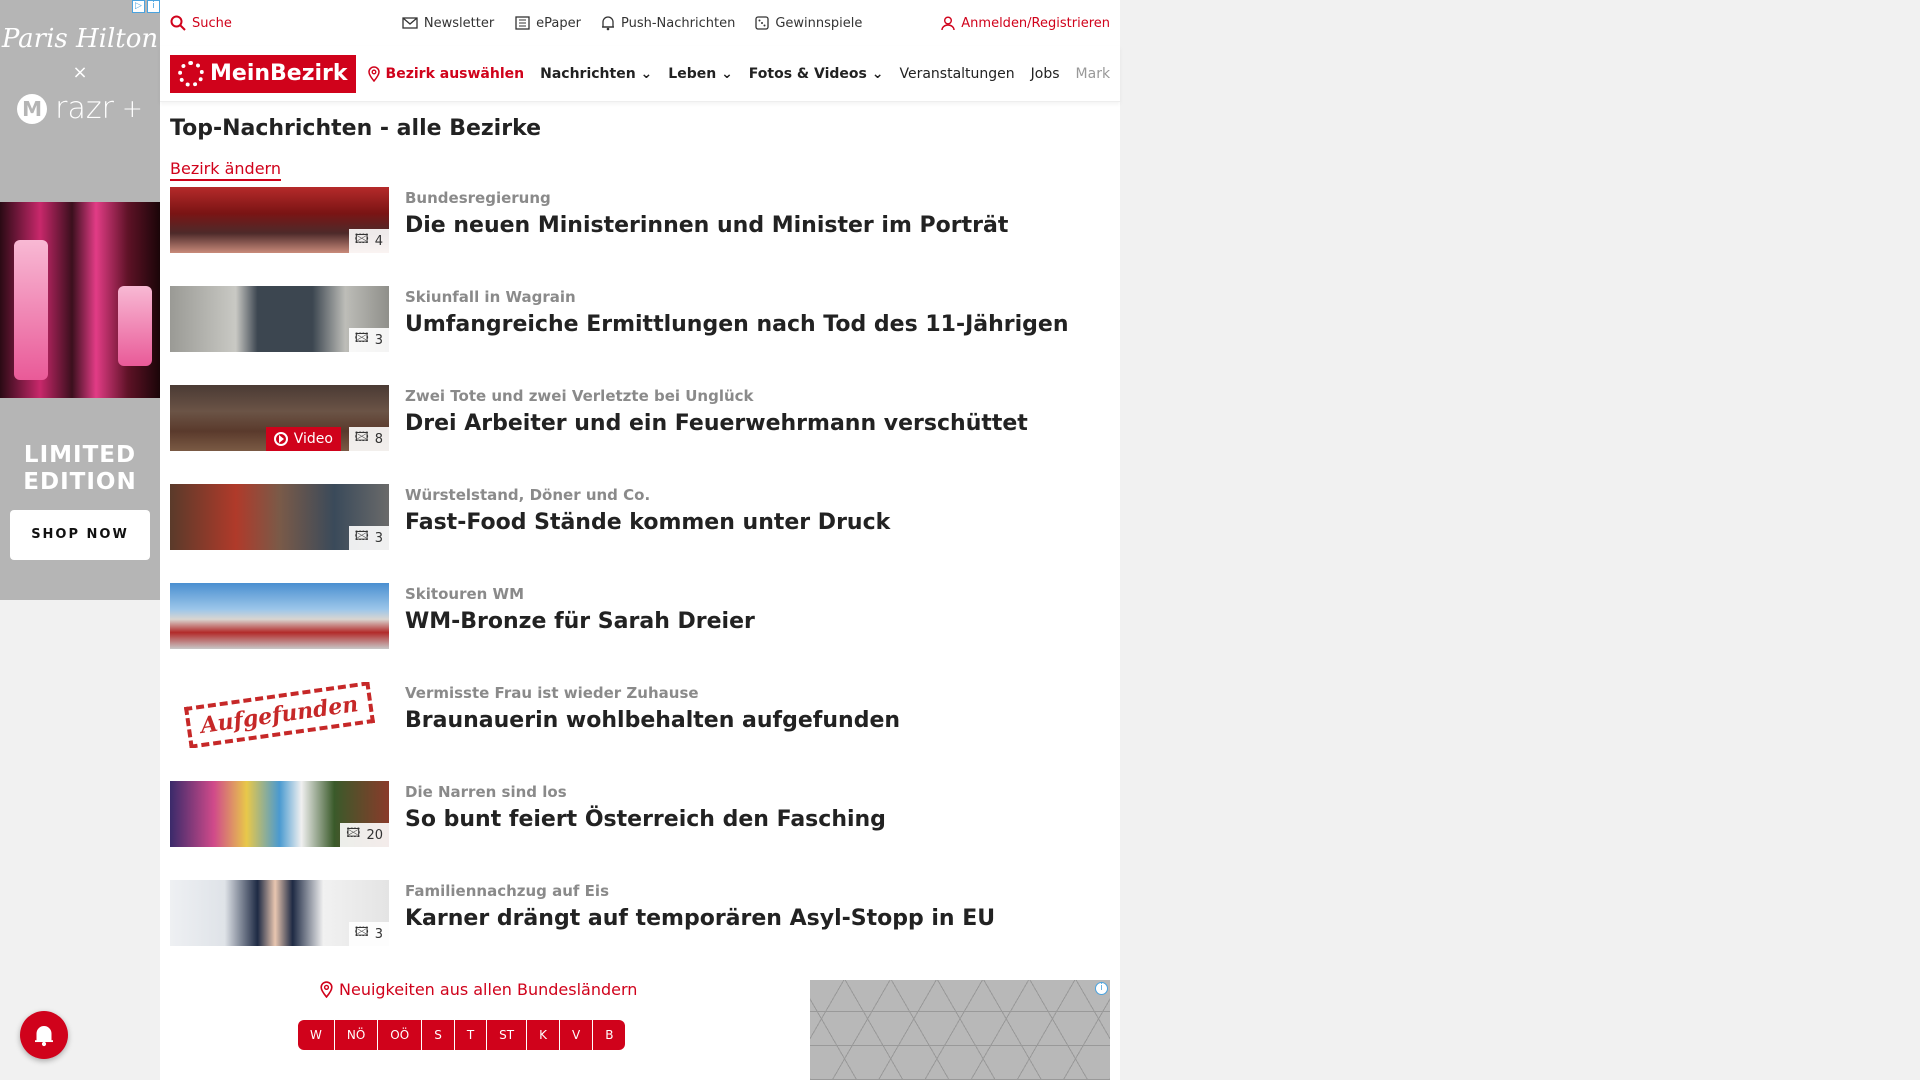 The image size is (1920, 1080). I want to click on article-kicker: Skitouren WM, so click(465, 594).